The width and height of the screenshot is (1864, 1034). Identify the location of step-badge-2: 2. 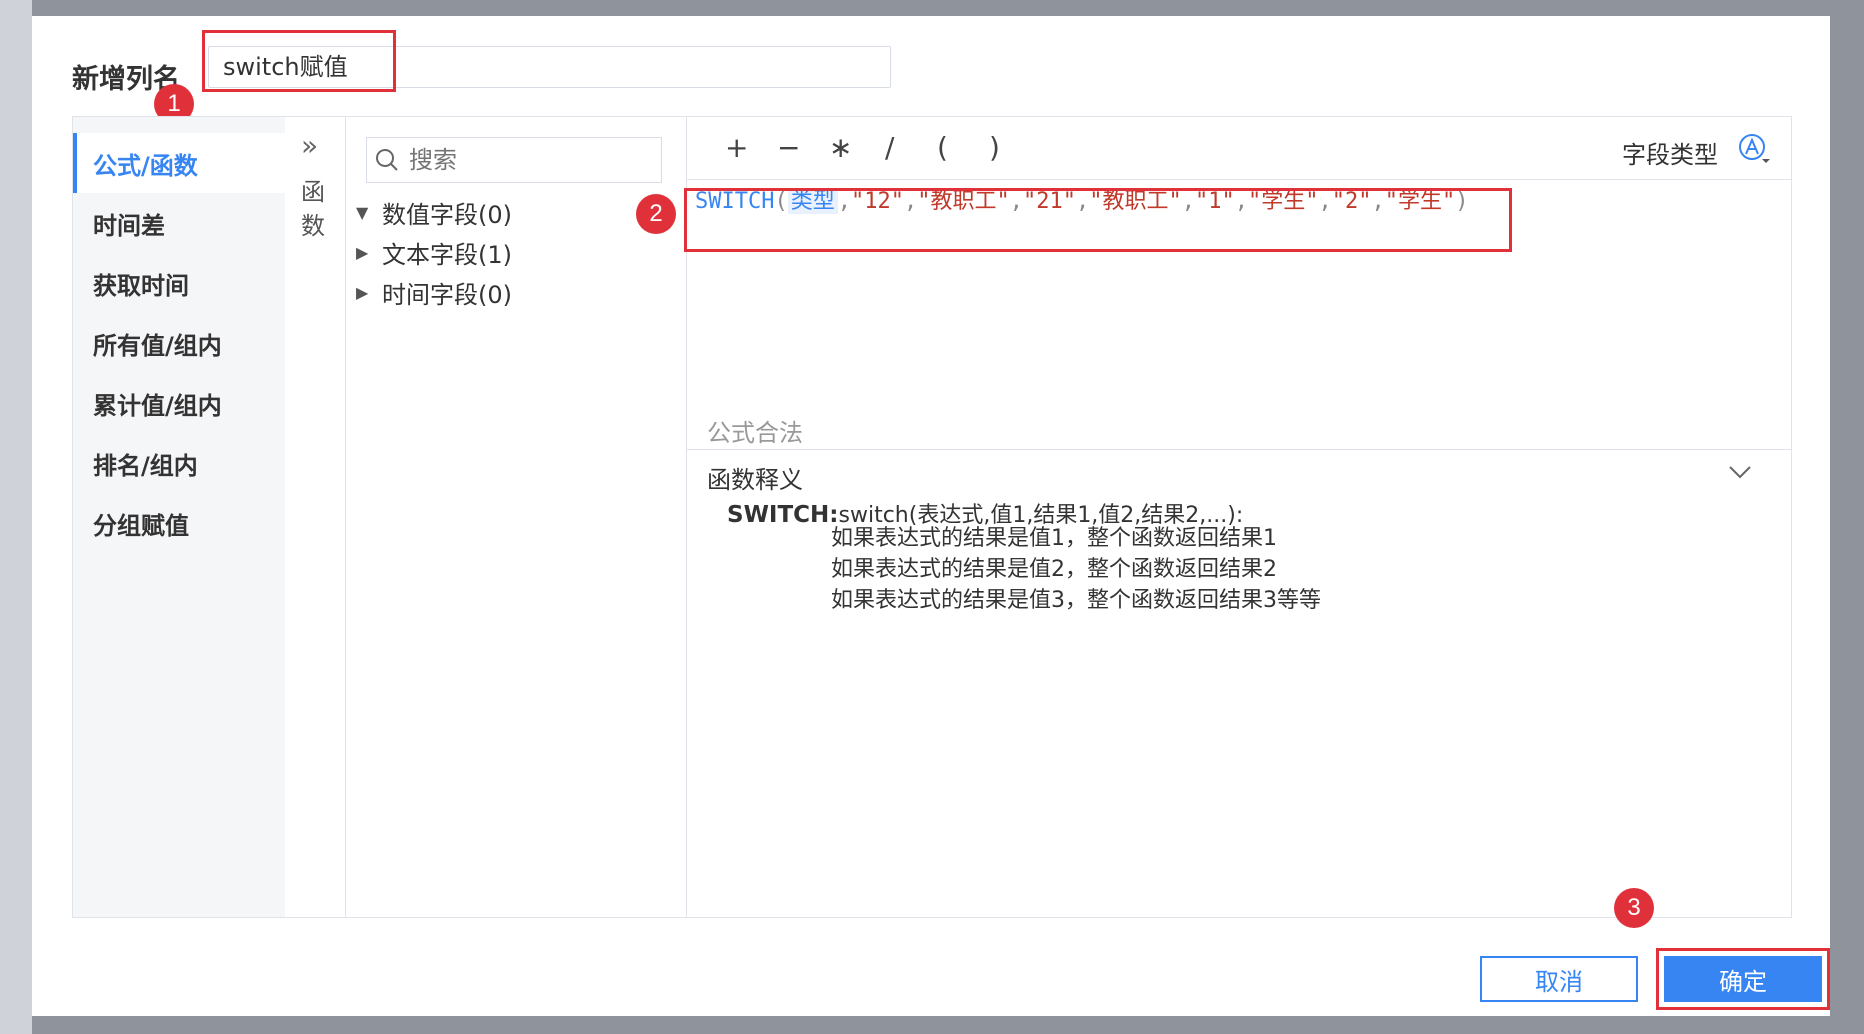
(656, 214).